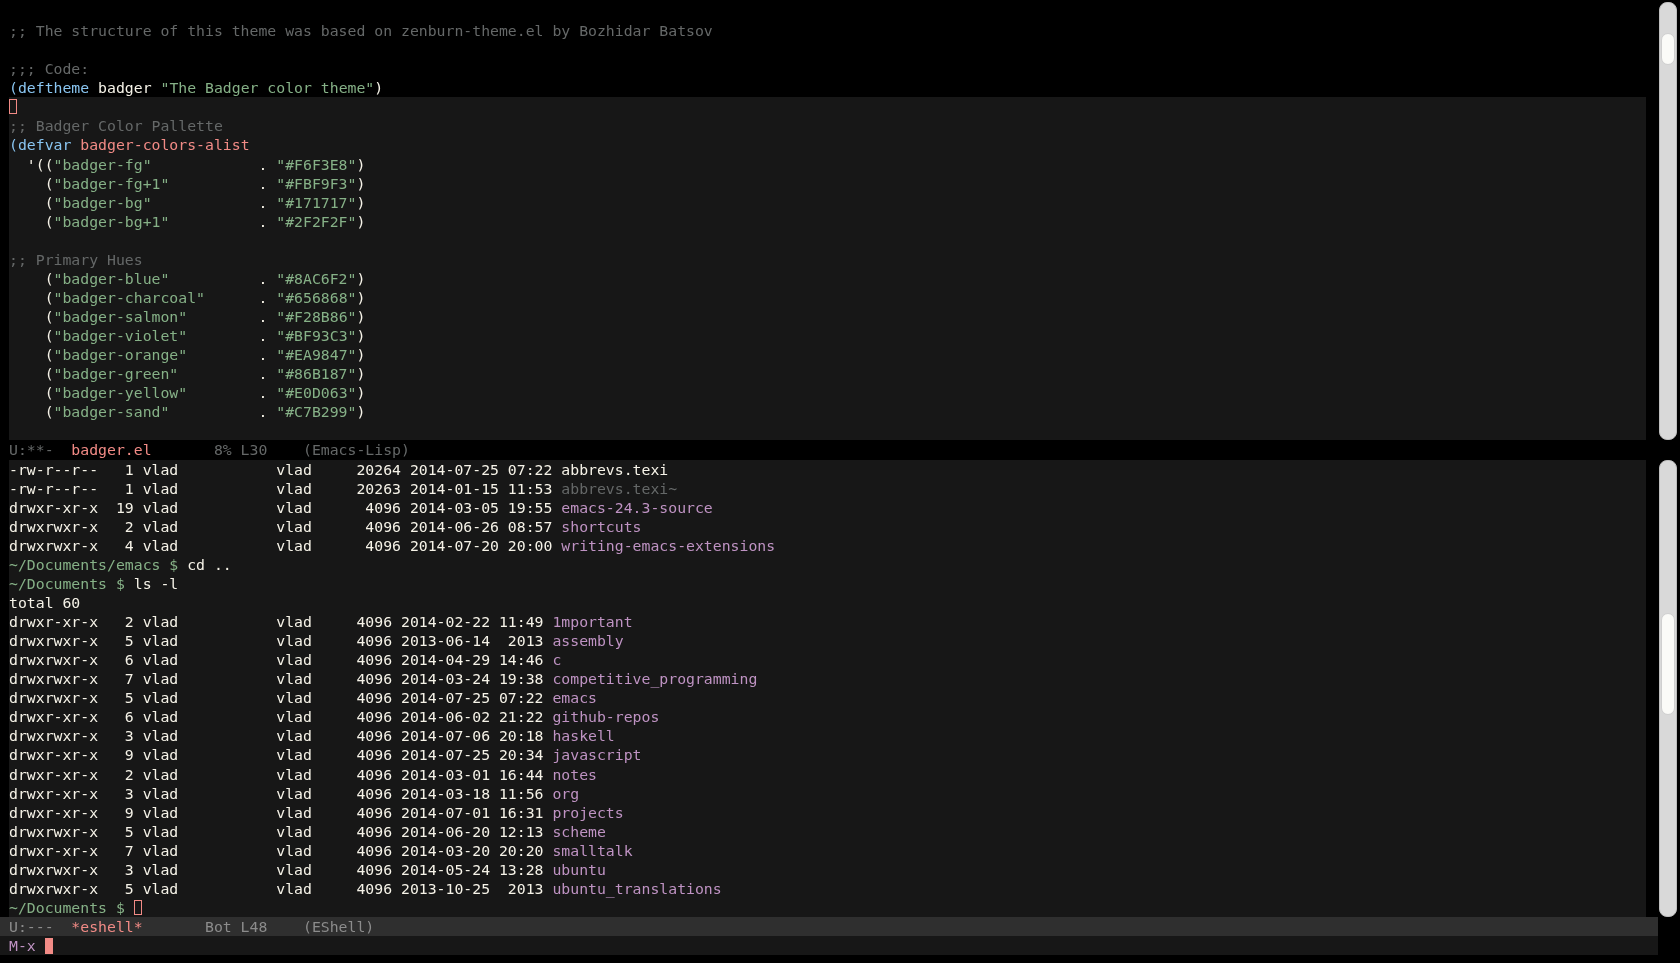  What do you see at coordinates (236, 927) in the screenshot?
I see `buffer-position: Bot L48` at bounding box center [236, 927].